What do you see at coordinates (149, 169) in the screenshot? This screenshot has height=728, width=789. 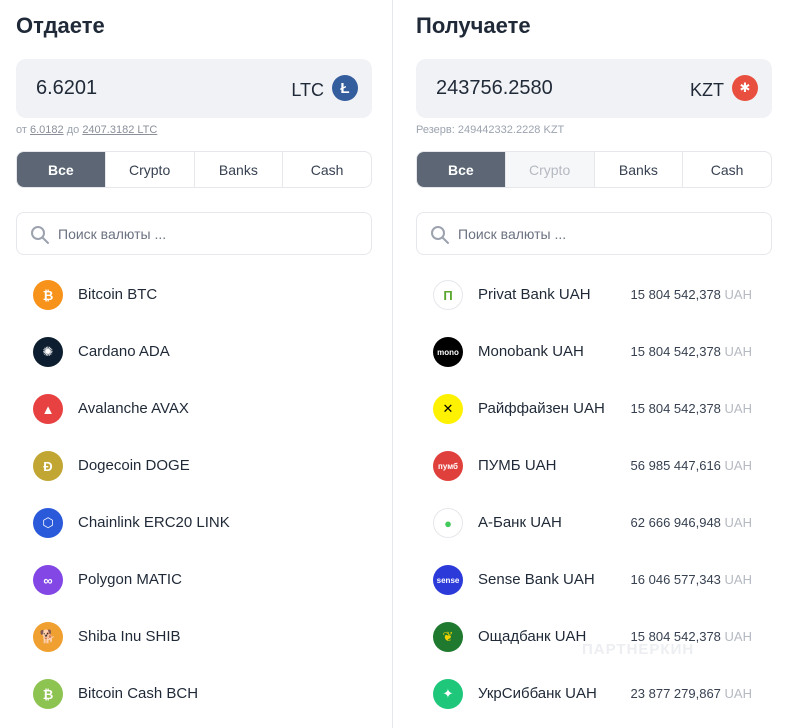 I see `give-tab-crypto: Crypto` at bounding box center [149, 169].